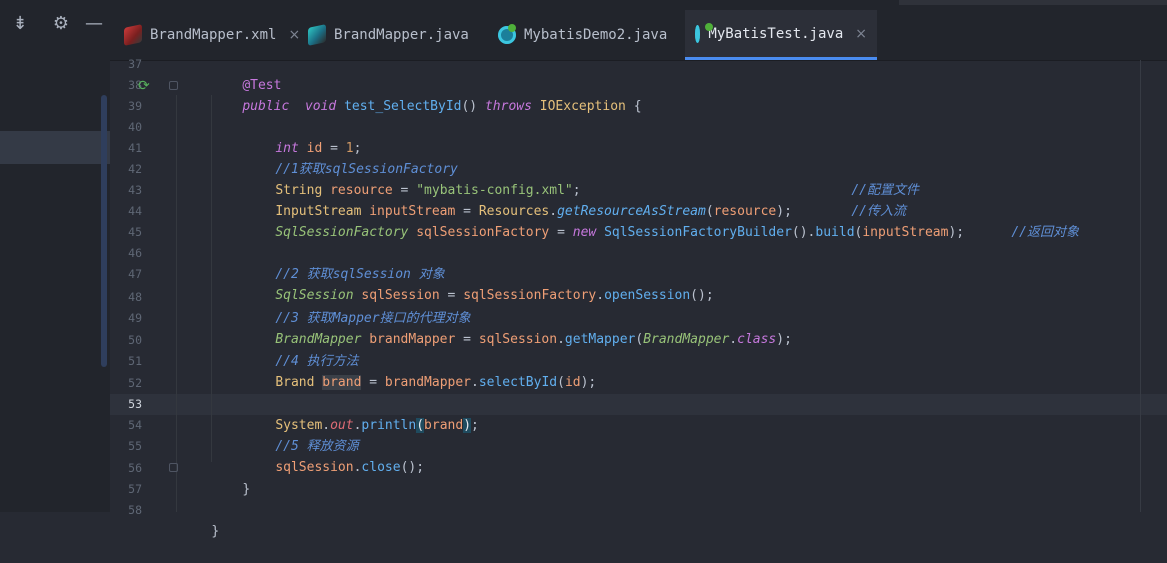 The width and height of the screenshot is (1167, 563). I want to click on project-panel-scrollbar, so click(104, 231).